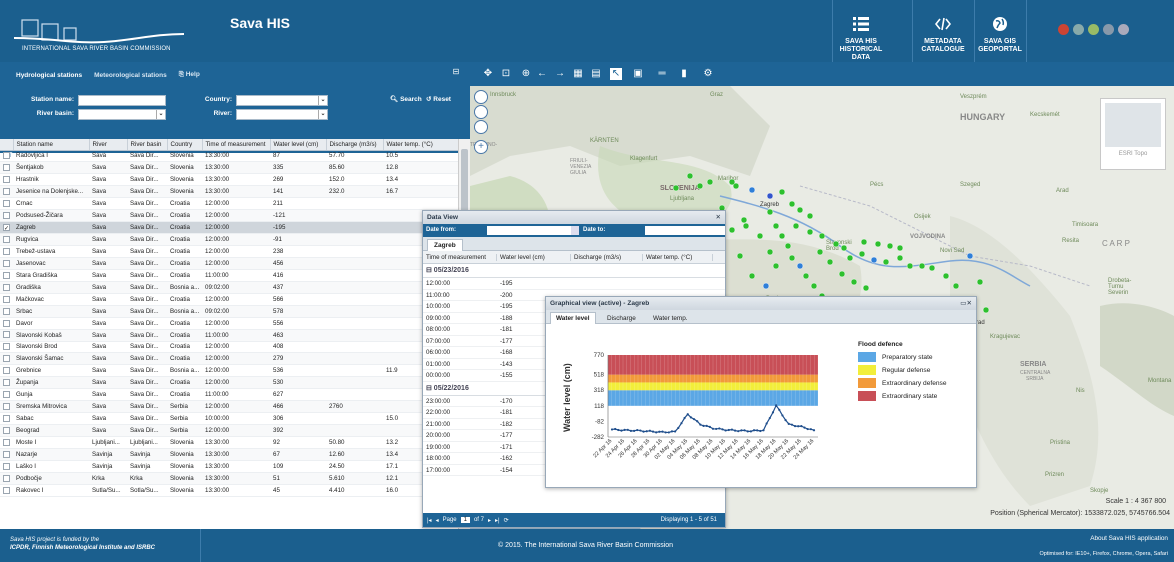  I want to click on table-row: Davor Sava Sava Dir... Croatia 12:00:00 556, so click(229, 323).